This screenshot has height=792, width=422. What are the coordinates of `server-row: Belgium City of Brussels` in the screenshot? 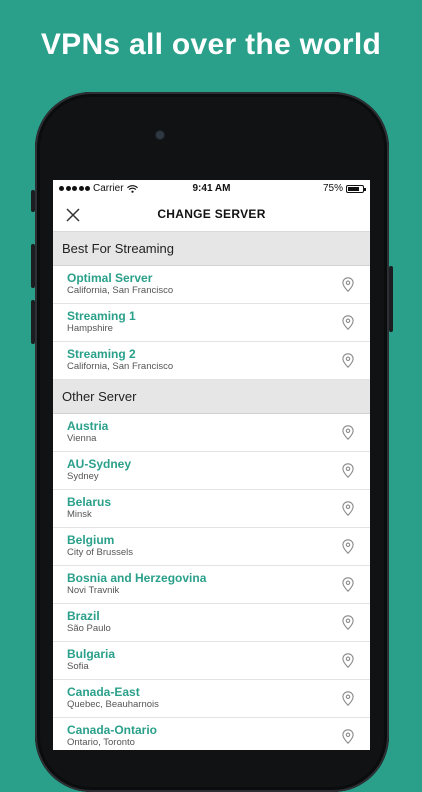 It's located at (211, 547).